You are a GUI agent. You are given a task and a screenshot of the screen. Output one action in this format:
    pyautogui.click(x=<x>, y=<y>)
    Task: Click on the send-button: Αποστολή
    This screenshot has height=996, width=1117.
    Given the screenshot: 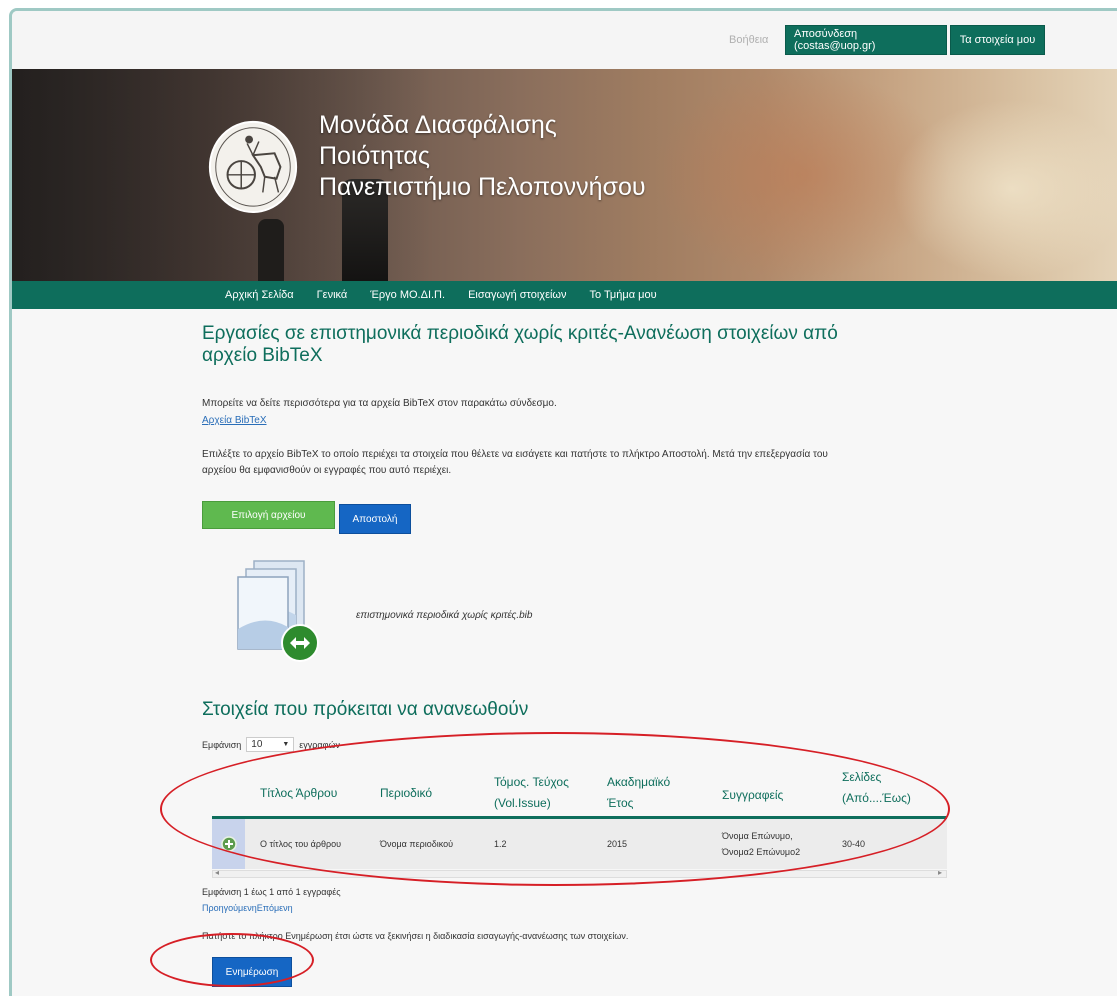 What is the action you would take?
    pyautogui.click(x=375, y=519)
    